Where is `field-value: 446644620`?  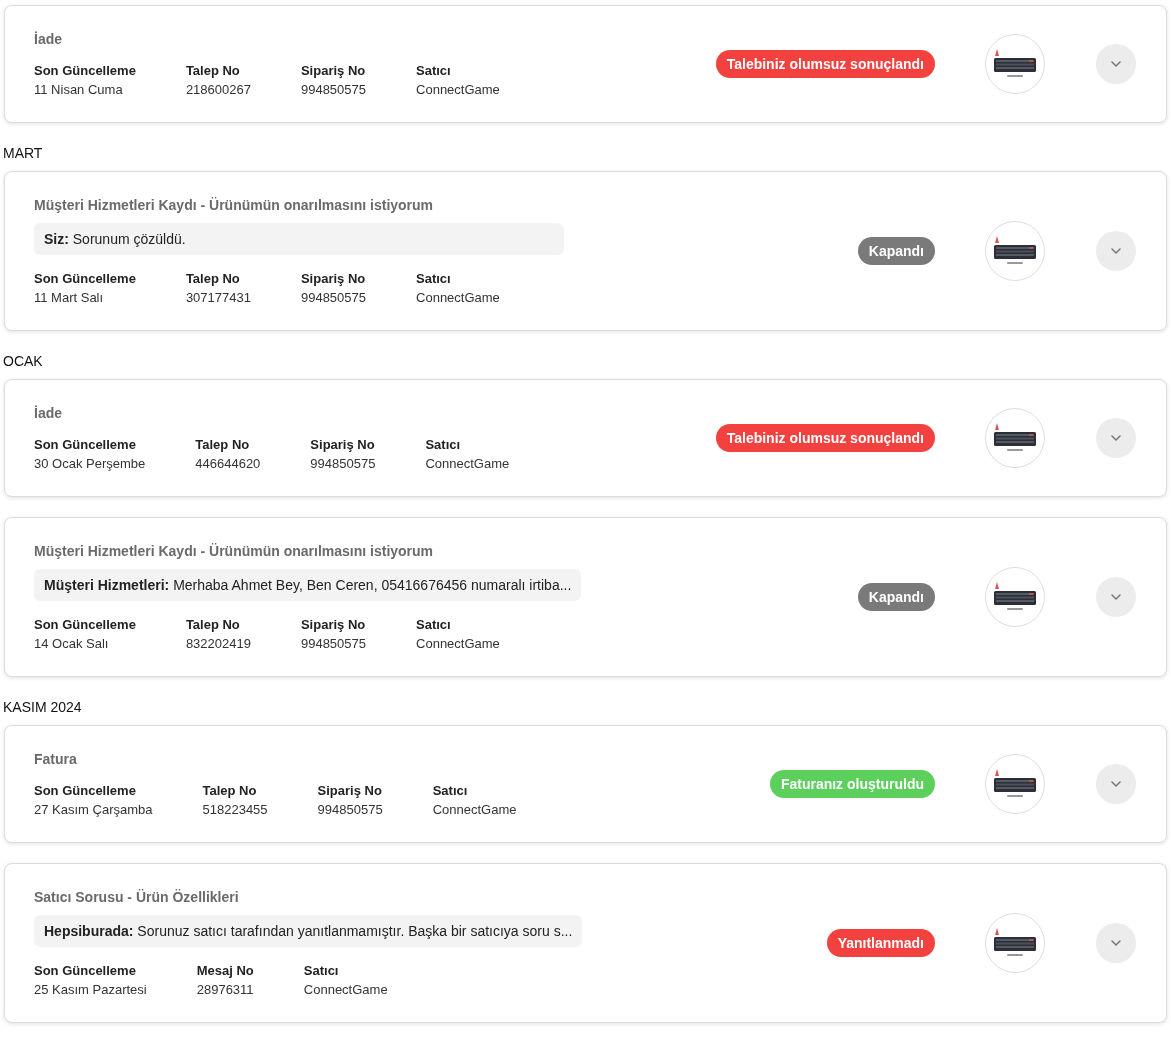 field-value: 446644620 is located at coordinates (228, 463).